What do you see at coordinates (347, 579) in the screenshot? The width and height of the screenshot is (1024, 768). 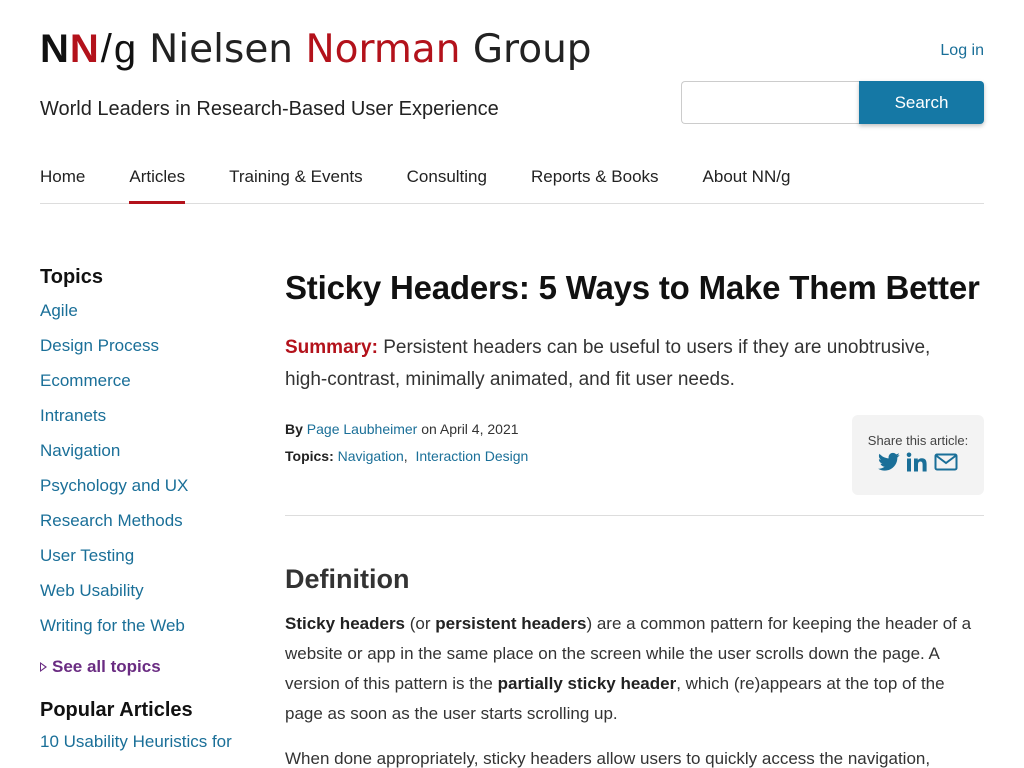 I see `section-heading-definition: Definition` at bounding box center [347, 579].